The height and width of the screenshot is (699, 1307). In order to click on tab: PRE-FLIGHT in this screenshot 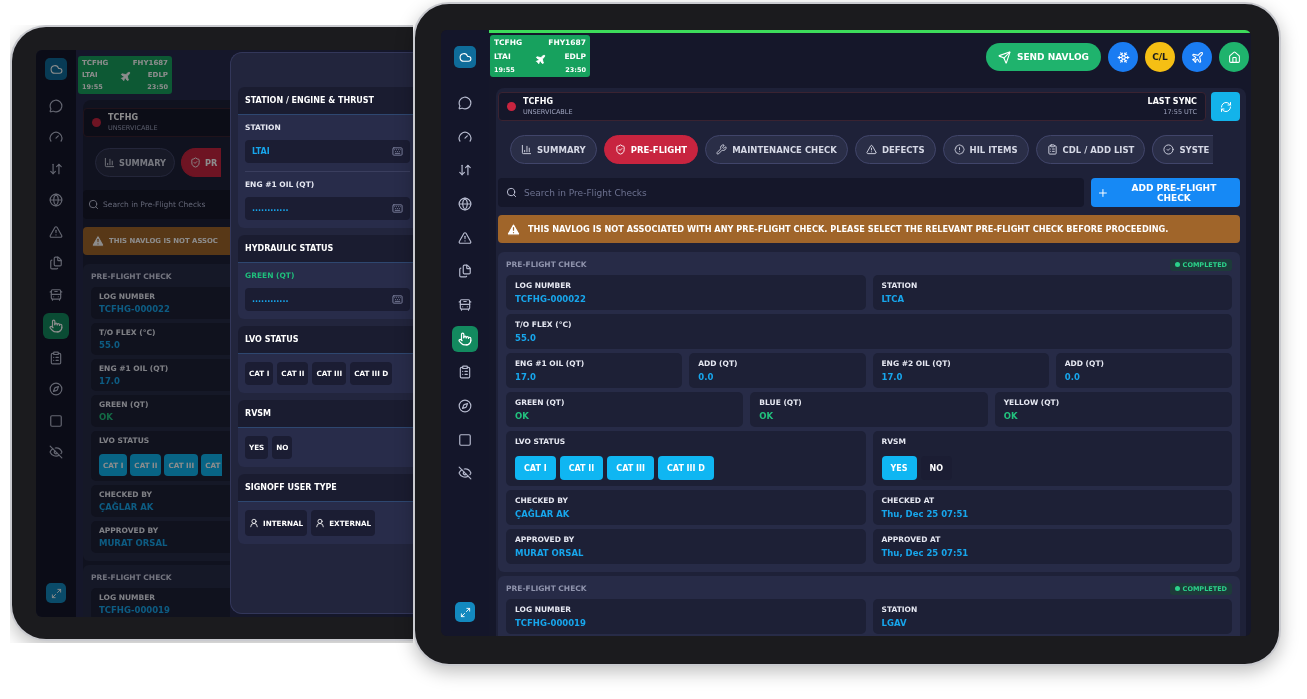, I will do `click(651, 149)`.